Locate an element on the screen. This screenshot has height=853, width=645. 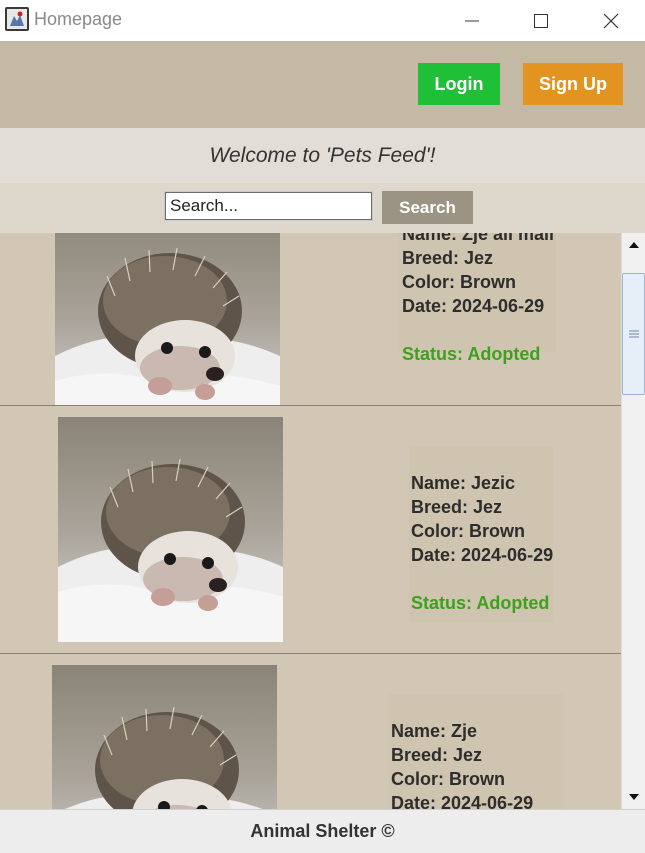
title-bar: Homepage is located at coordinates (322, 20).